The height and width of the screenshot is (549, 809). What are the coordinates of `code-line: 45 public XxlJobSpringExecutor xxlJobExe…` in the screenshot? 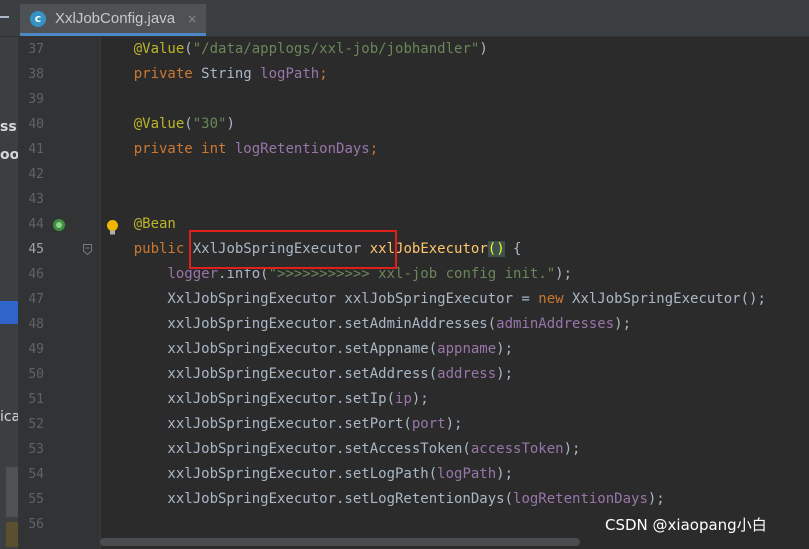 It's located at (404, 249).